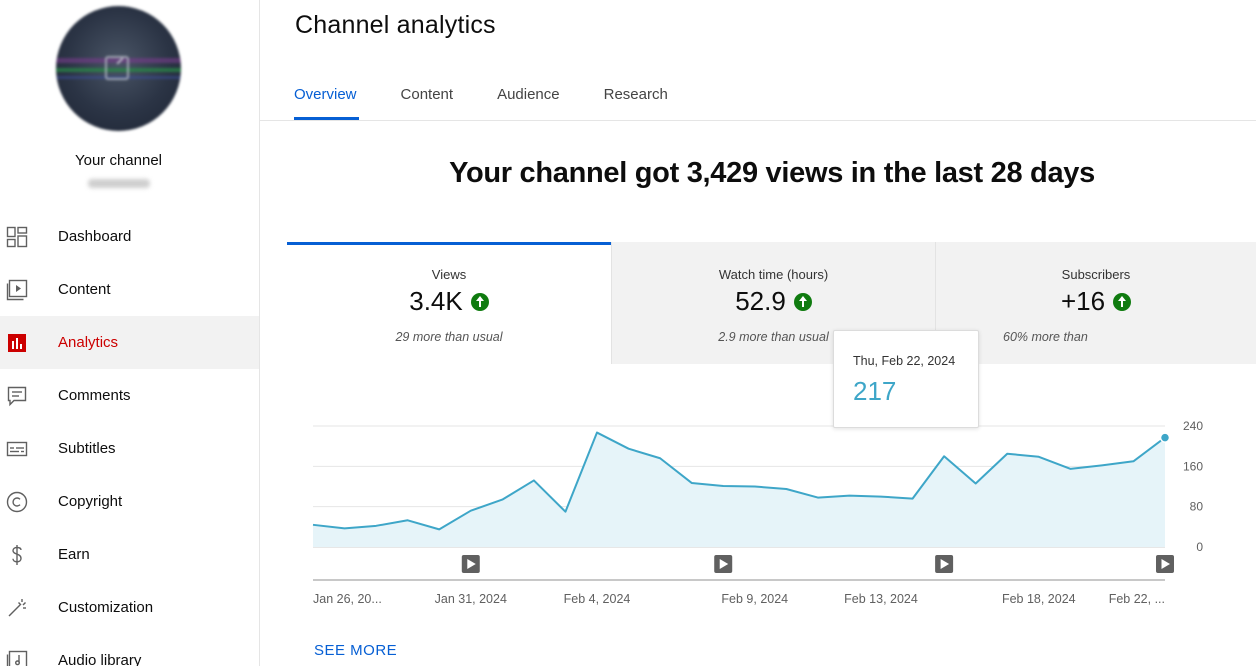 The height and width of the screenshot is (666, 1256). Describe the element at coordinates (17, 396) in the screenshot. I see `comments-icon` at that location.